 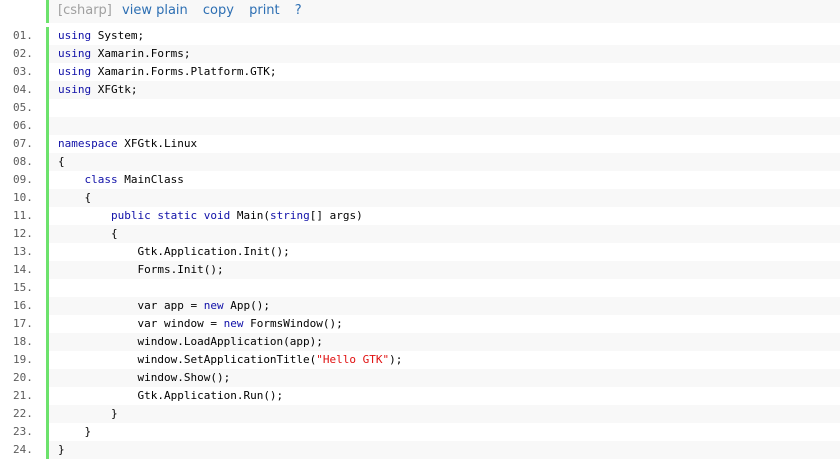 What do you see at coordinates (443, 180) in the screenshot?
I see `line-code: class MainClass` at bounding box center [443, 180].